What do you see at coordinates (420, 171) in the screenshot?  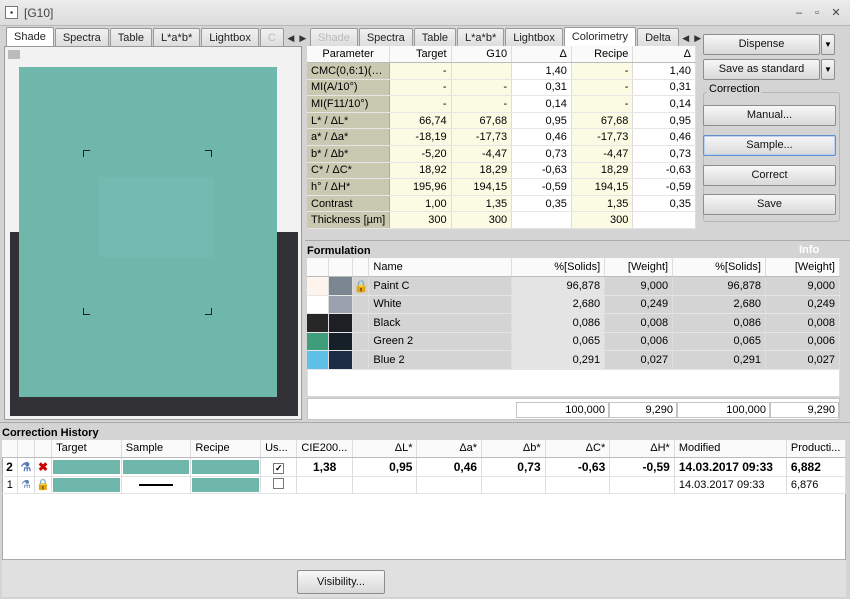 I see `cell: 18,92` at bounding box center [420, 171].